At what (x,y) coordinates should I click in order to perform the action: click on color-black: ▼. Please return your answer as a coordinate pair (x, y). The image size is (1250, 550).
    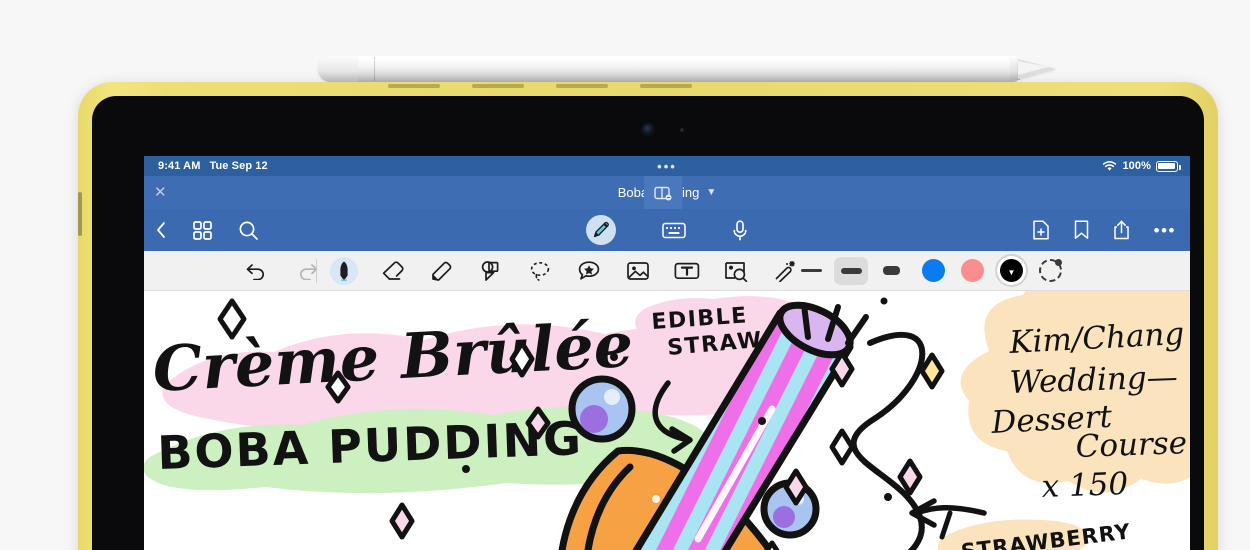
    Looking at the image, I should click on (1011, 270).